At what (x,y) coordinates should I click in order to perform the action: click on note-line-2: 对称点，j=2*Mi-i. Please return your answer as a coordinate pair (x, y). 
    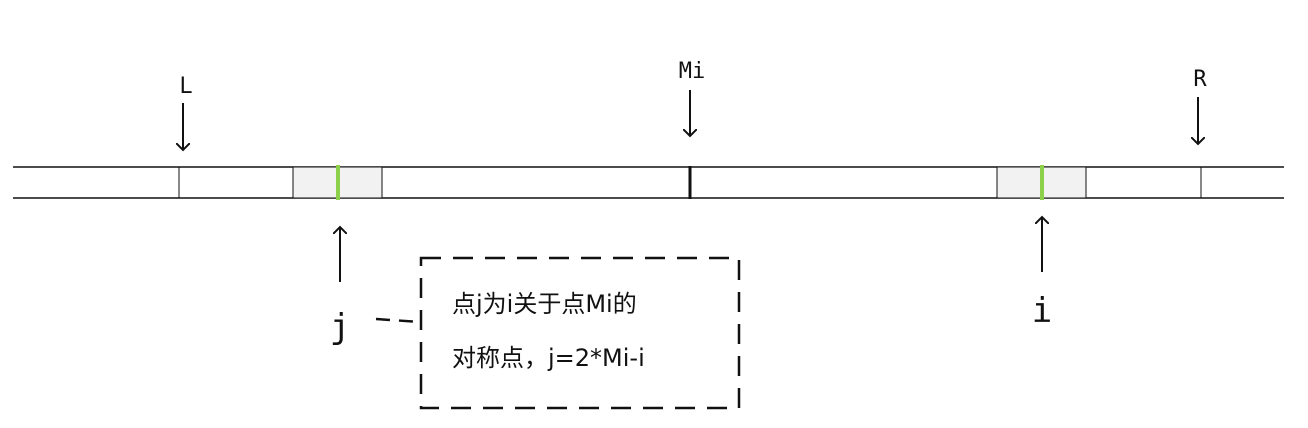
    Looking at the image, I should click on (548, 358).